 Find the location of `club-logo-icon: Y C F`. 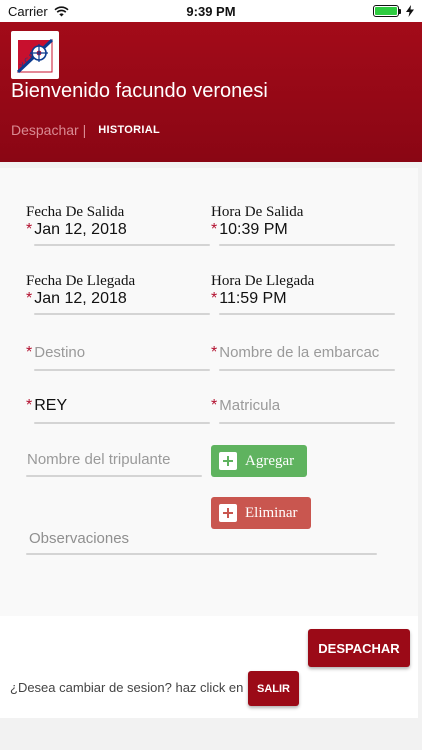

club-logo-icon: Y C F is located at coordinates (35, 56).